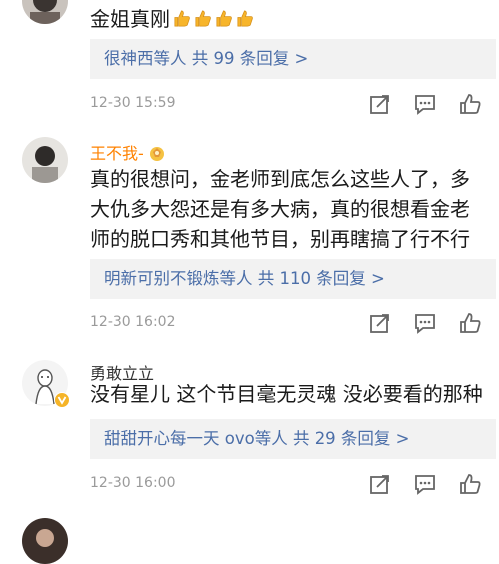  What do you see at coordinates (133, 322) in the screenshot?
I see `timestamp: 12-30 16:02` at bounding box center [133, 322].